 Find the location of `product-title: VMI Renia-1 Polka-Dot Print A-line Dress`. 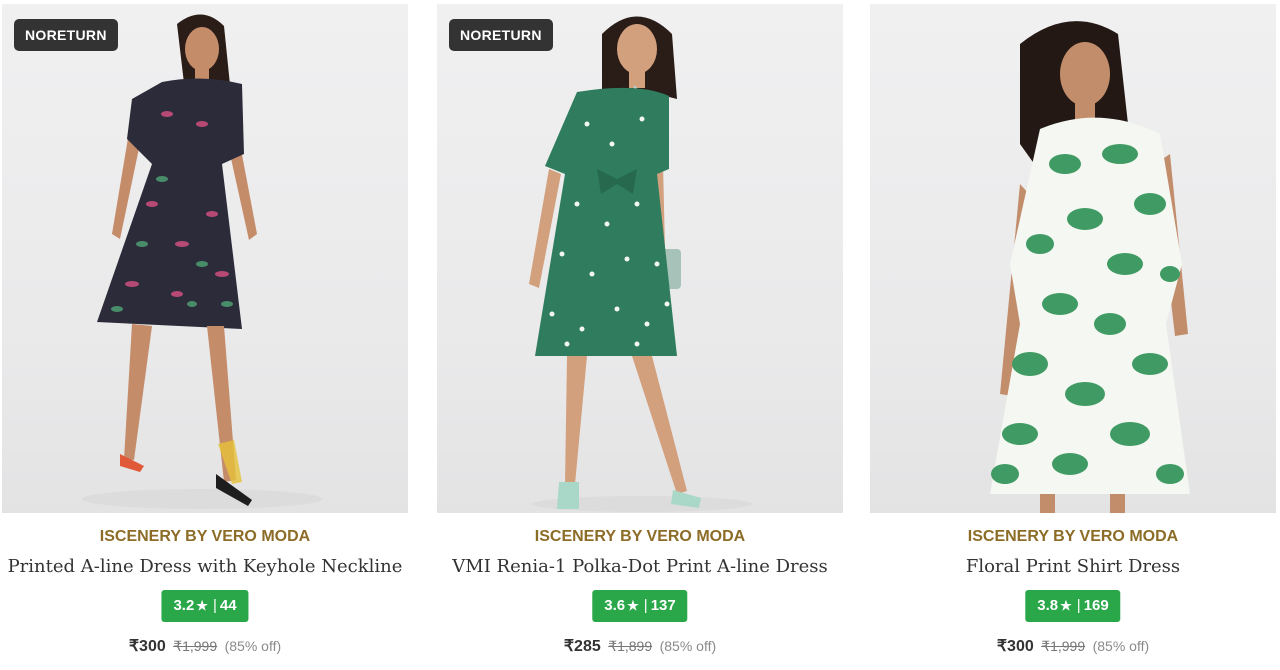

product-title: VMI Renia-1 Polka-Dot Print A-line Dress is located at coordinates (640, 566).